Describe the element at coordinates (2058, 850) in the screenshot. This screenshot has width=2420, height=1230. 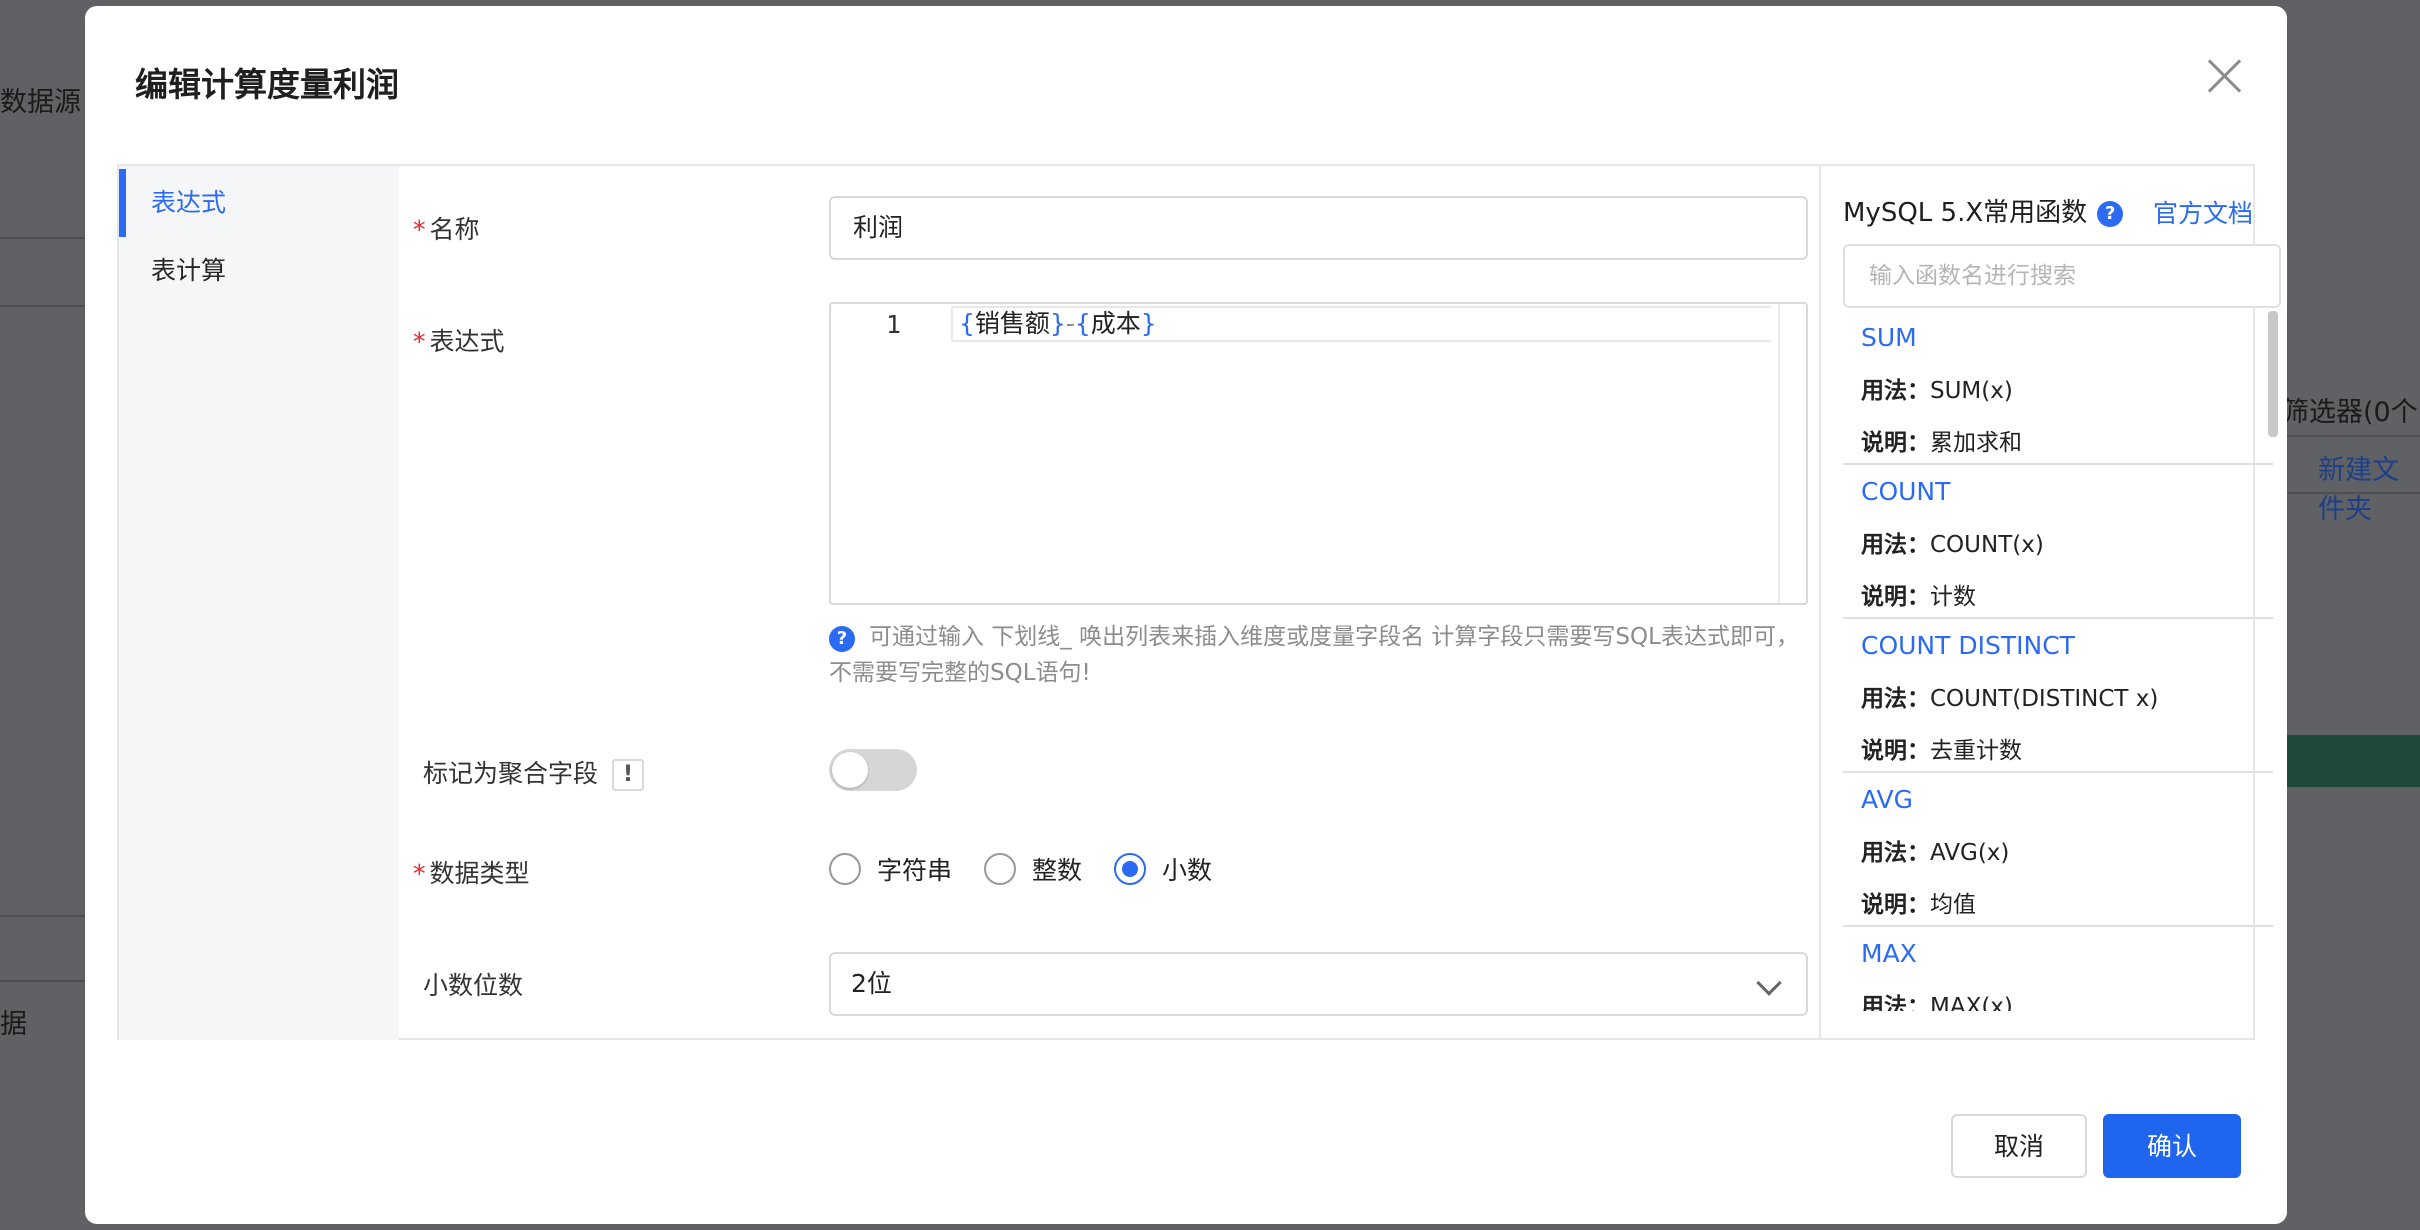
I see `list-item: AVG 用法：AVG(x) 说明：均值` at that location.